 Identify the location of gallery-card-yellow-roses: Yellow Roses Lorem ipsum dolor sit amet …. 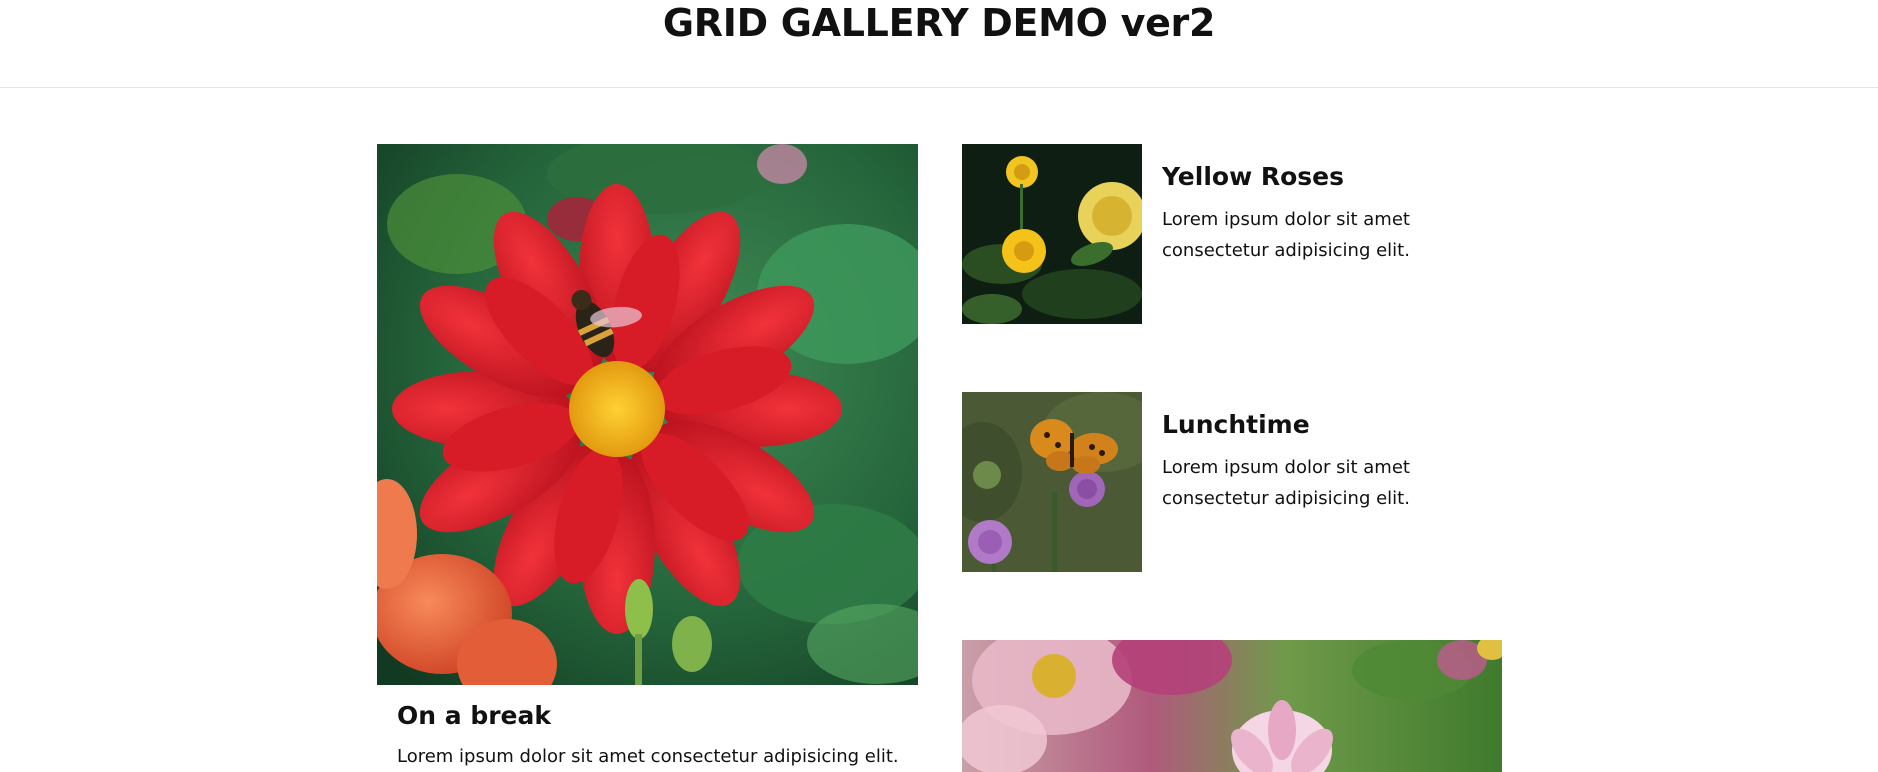
(1232, 234).